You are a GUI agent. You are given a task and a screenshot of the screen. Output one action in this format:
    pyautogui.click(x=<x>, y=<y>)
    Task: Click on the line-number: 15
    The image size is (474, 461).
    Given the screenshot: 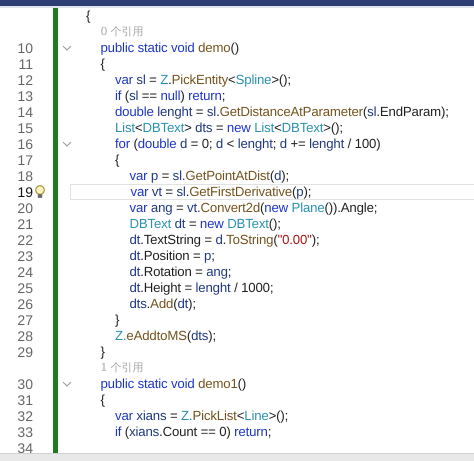 What is the action you would take?
    pyautogui.click(x=25, y=128)
    